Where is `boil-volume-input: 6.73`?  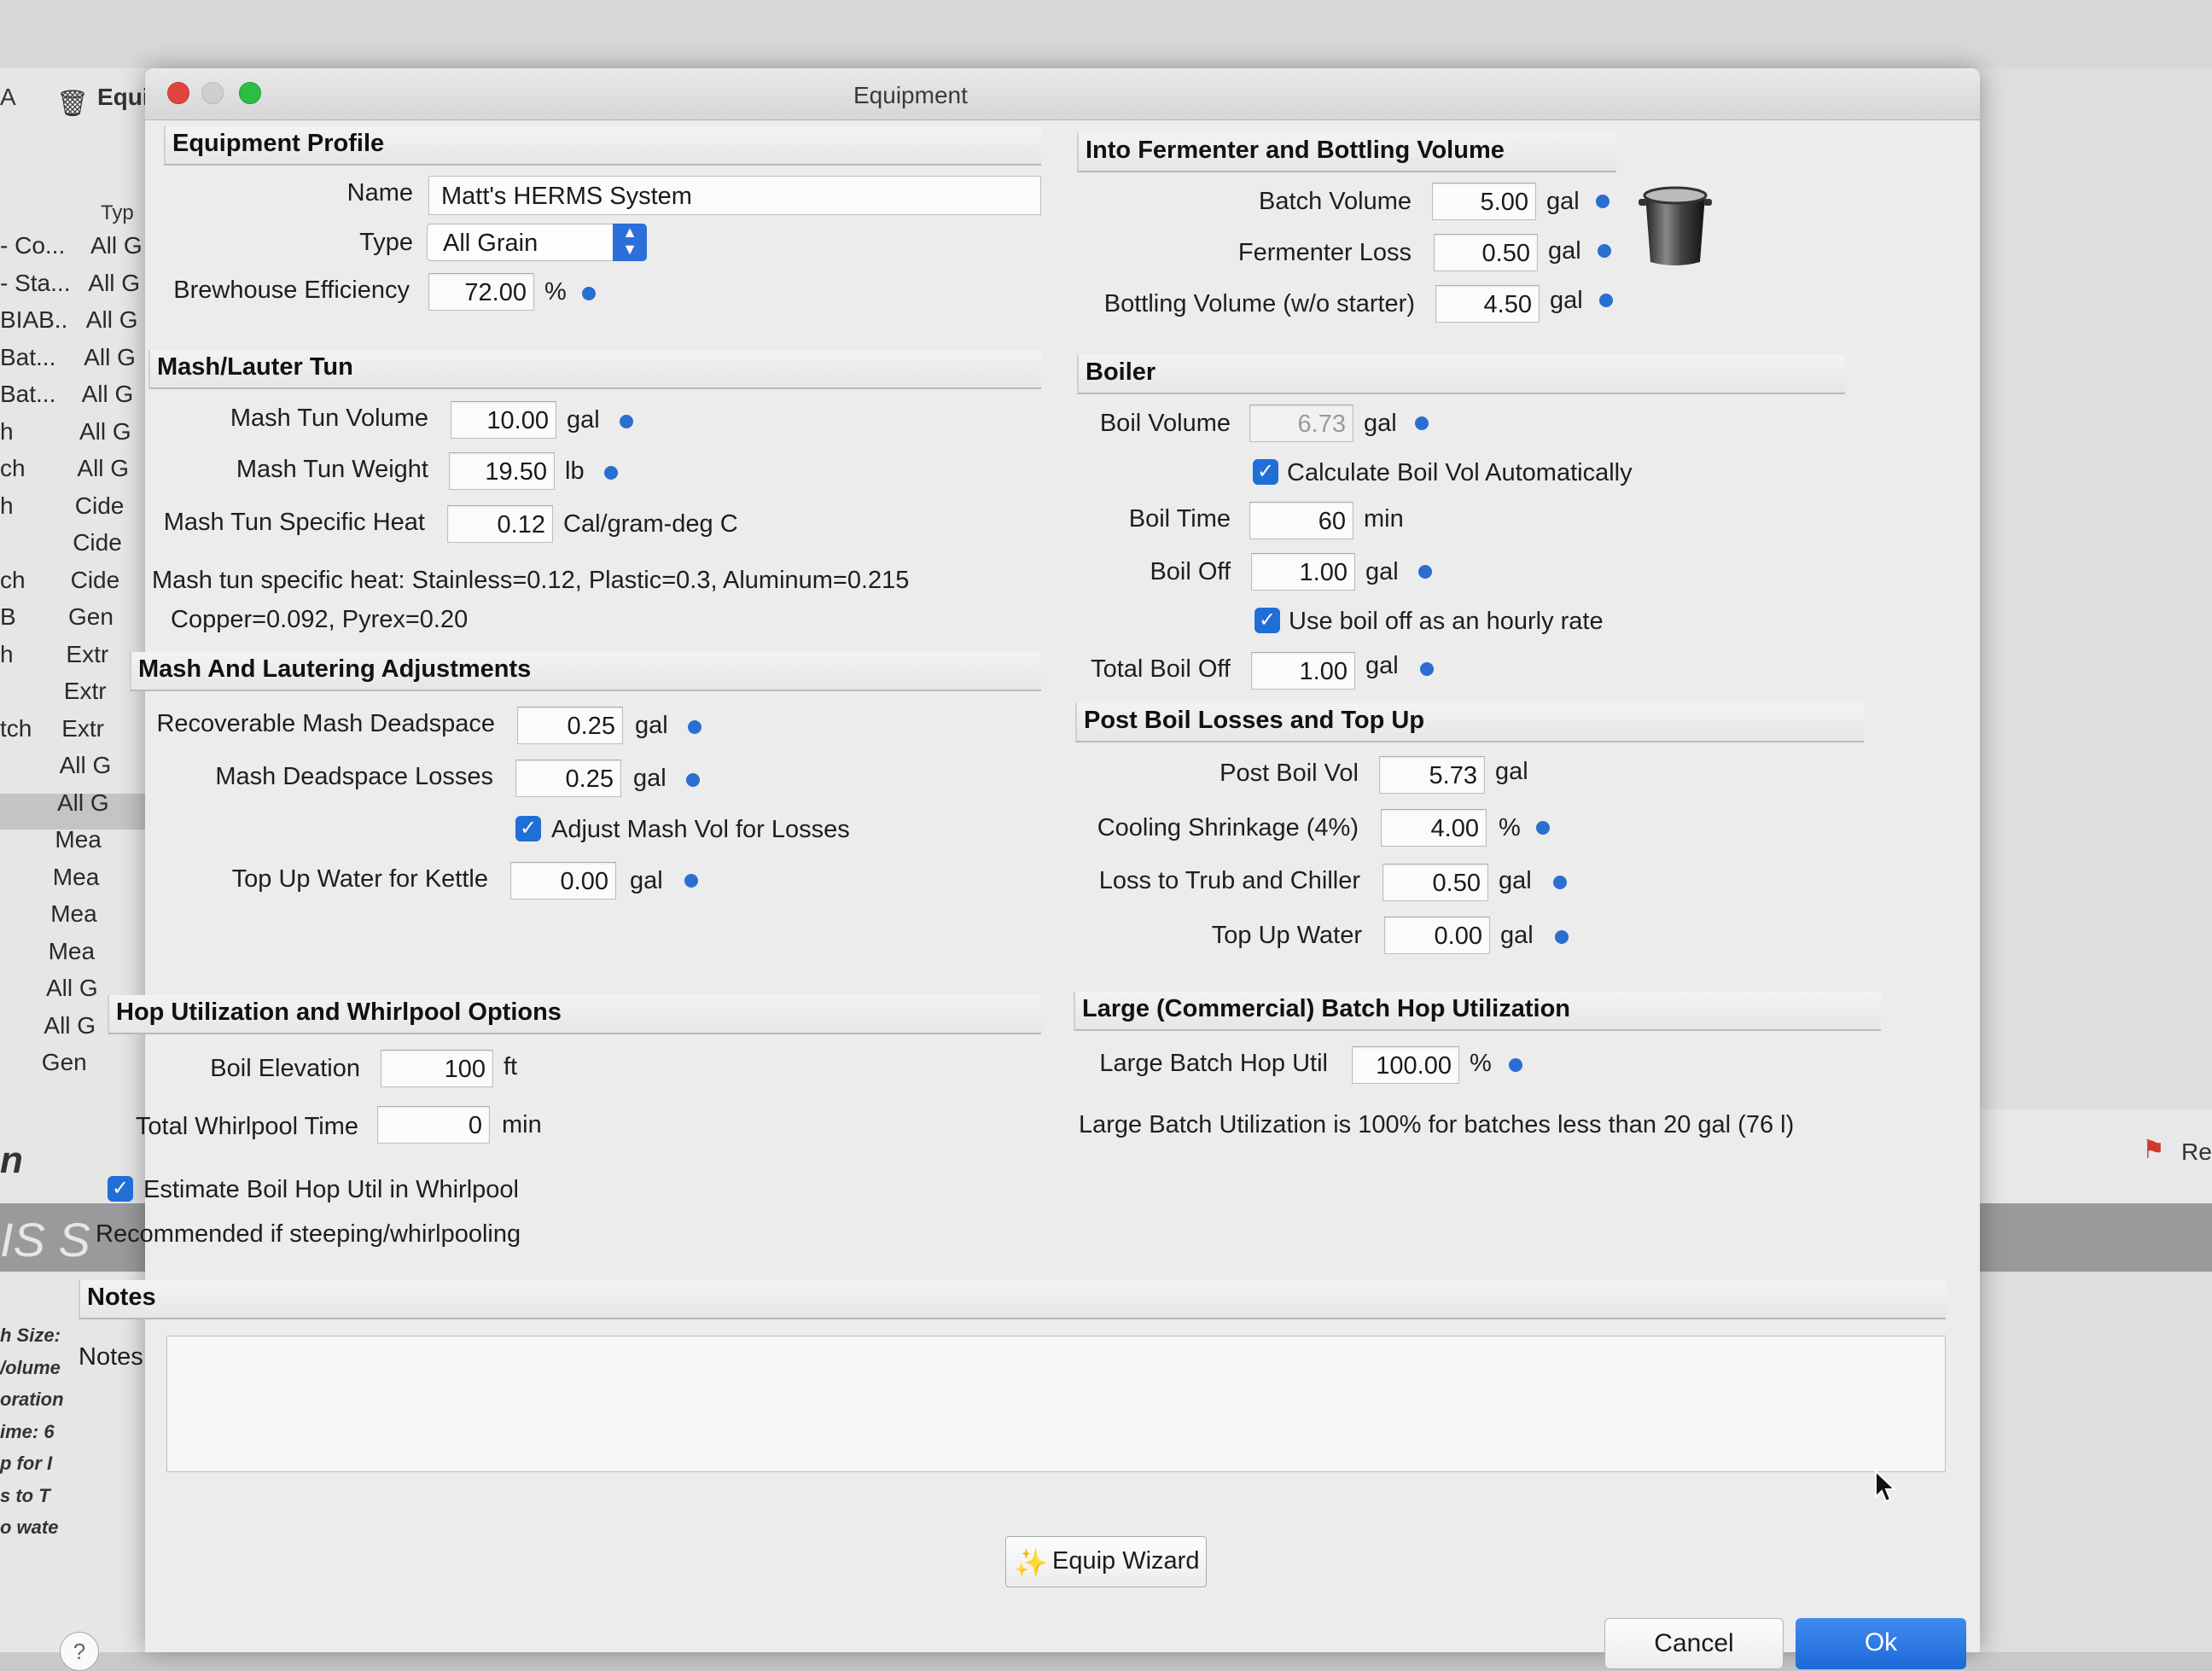 boil-volume-input: 6.73 is located at coordinates (1301, 423).